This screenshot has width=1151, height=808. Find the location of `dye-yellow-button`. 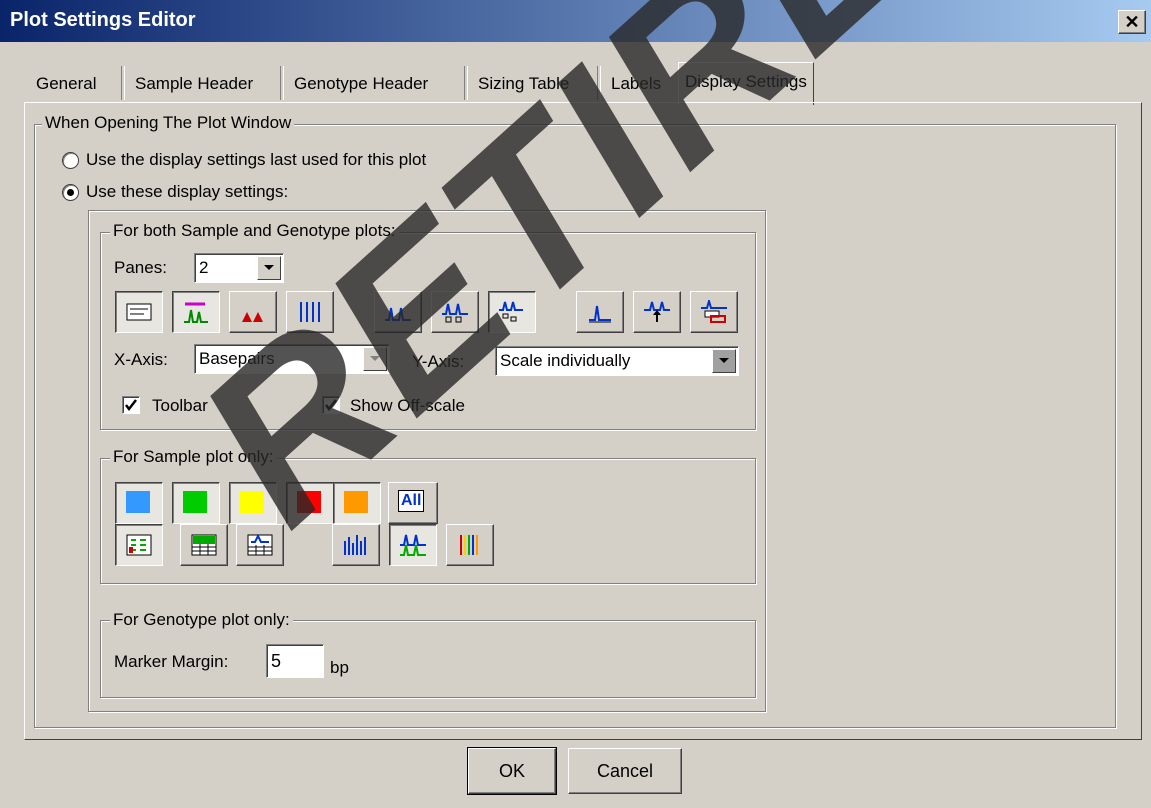

dye-yellow-button is located at coordinates (253, 503).